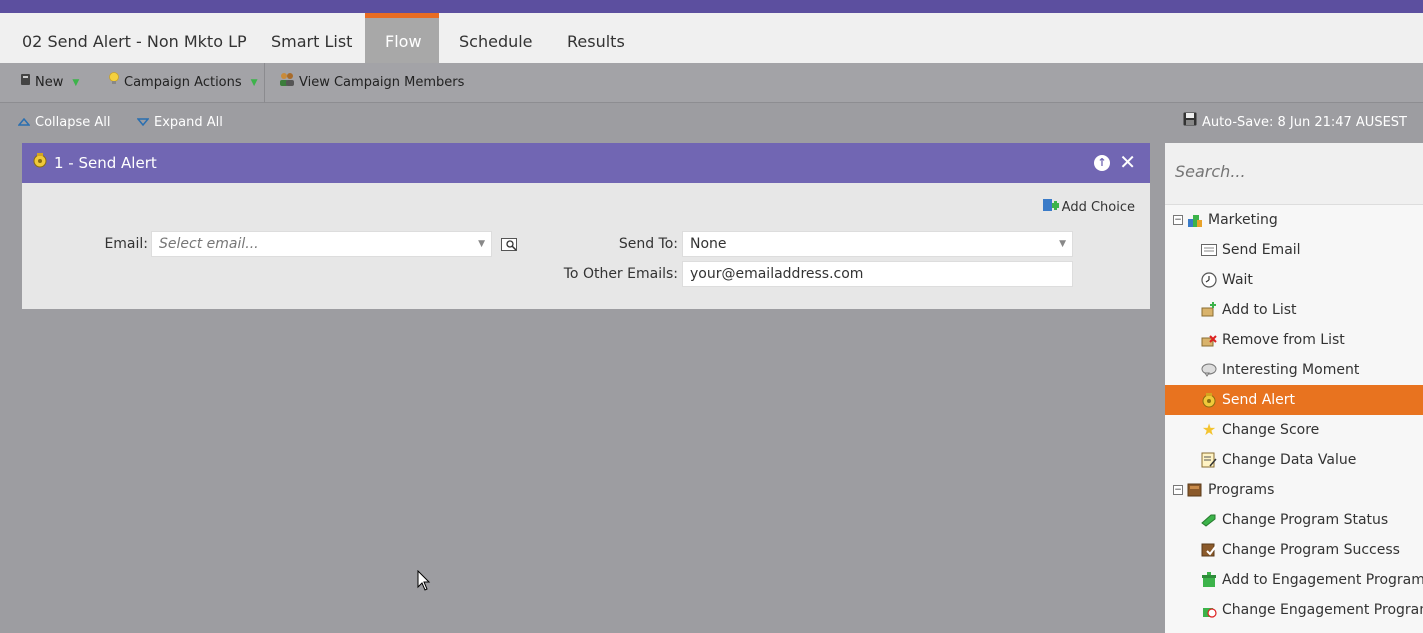 This screenshot has height=633, width=1423. Describe the element at coordinates (877, 274) in the screenshot. I see `other-emails-input: your@emailaddress.com` at that location.